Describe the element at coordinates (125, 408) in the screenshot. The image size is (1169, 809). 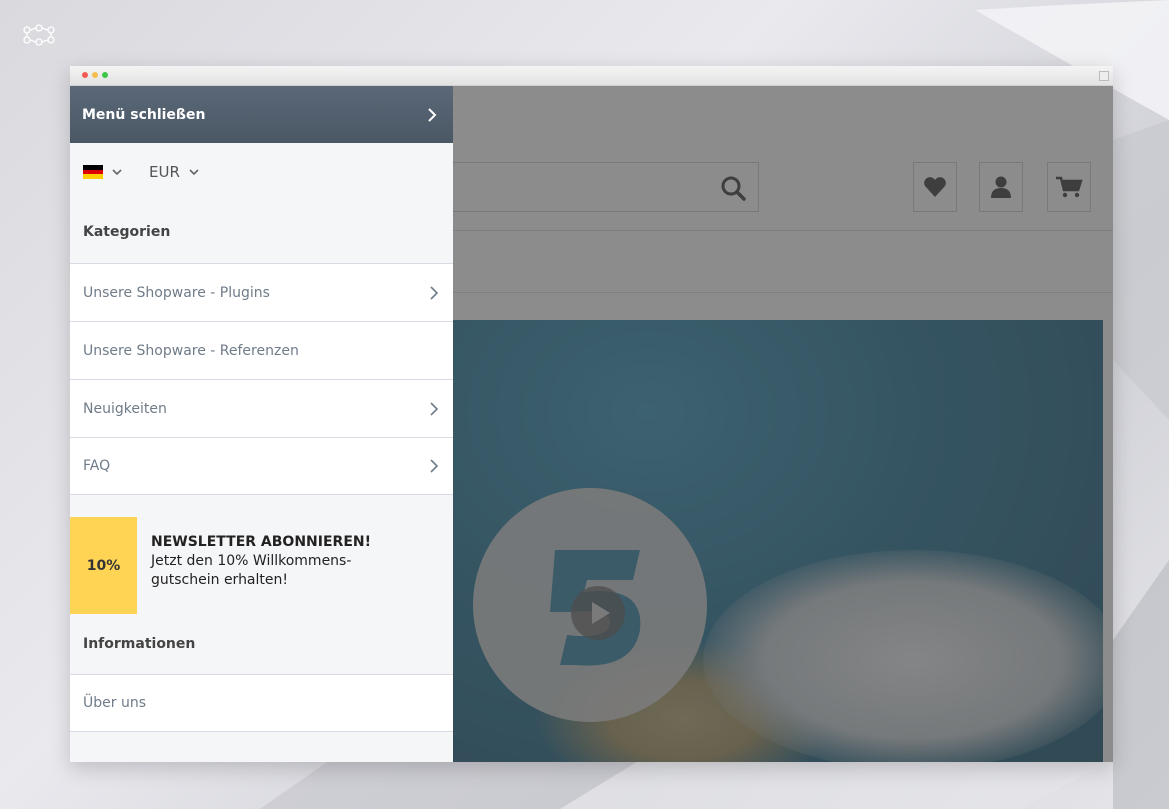
I see `category-label: Neuigkeiten` at that location.